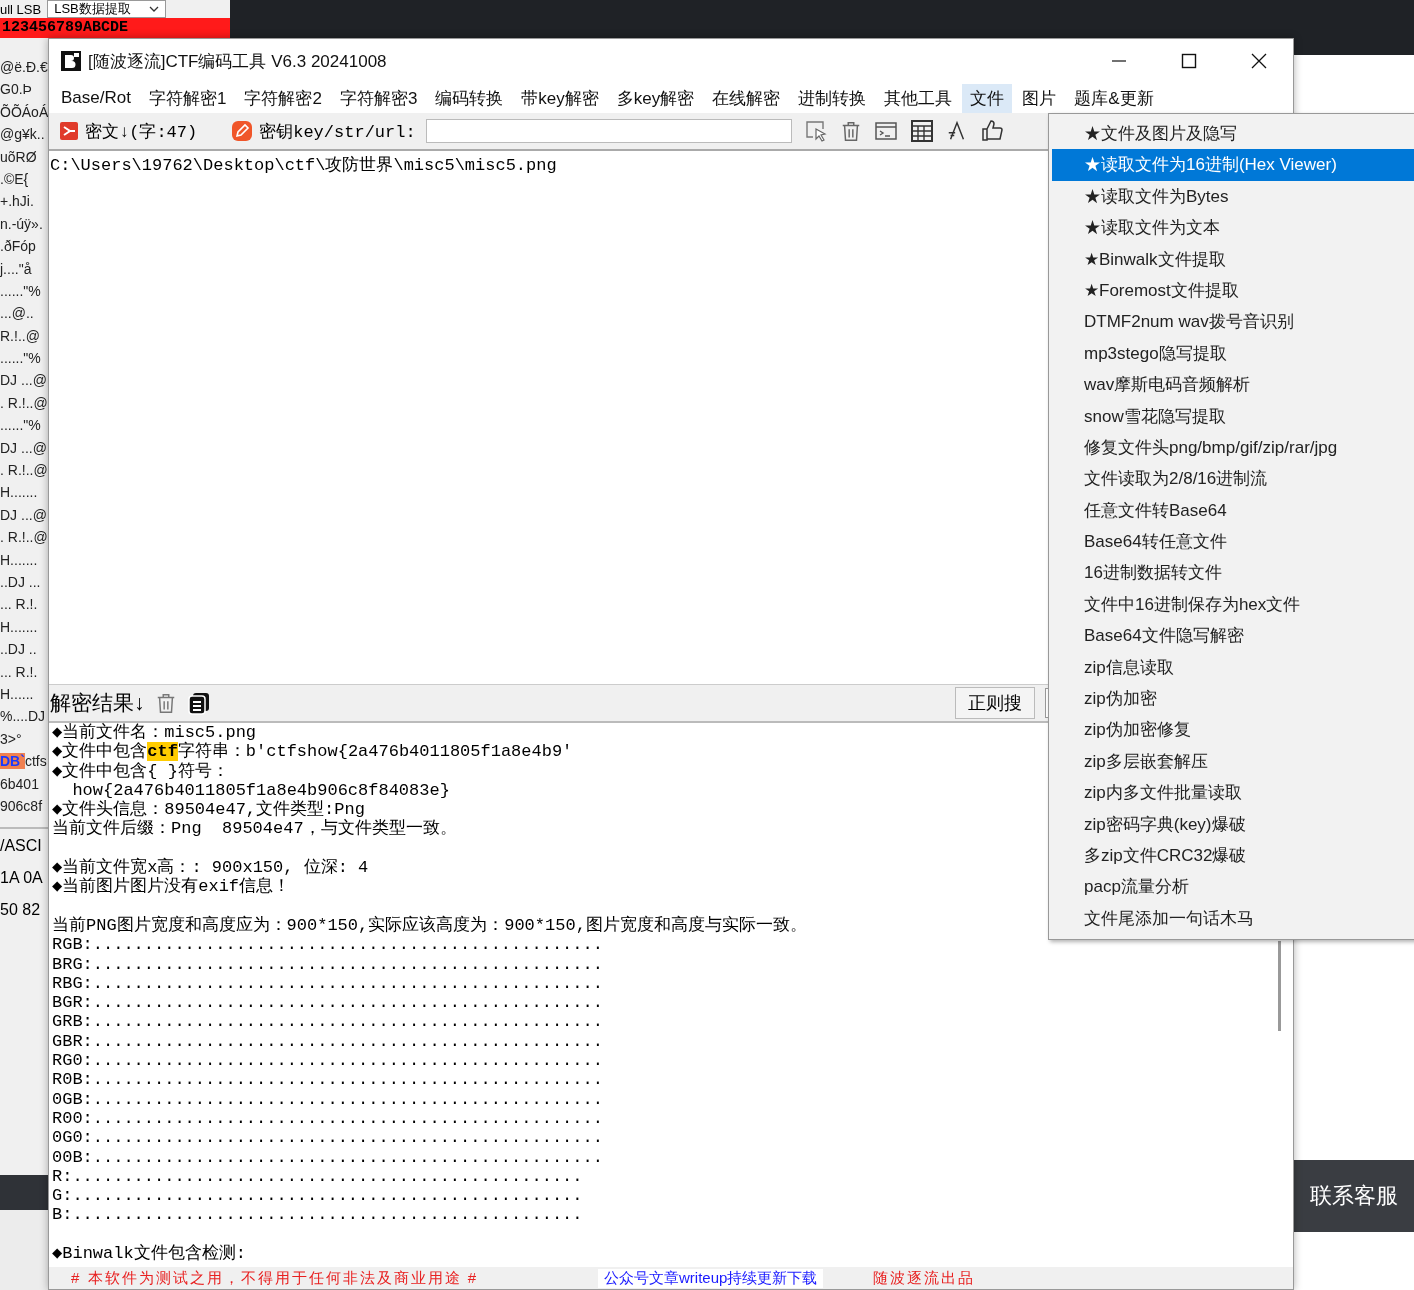 The width and height of the screenshot is (1414, 1290). I want to click on status-notice: 随波逐流出品, so click(924, 1278).